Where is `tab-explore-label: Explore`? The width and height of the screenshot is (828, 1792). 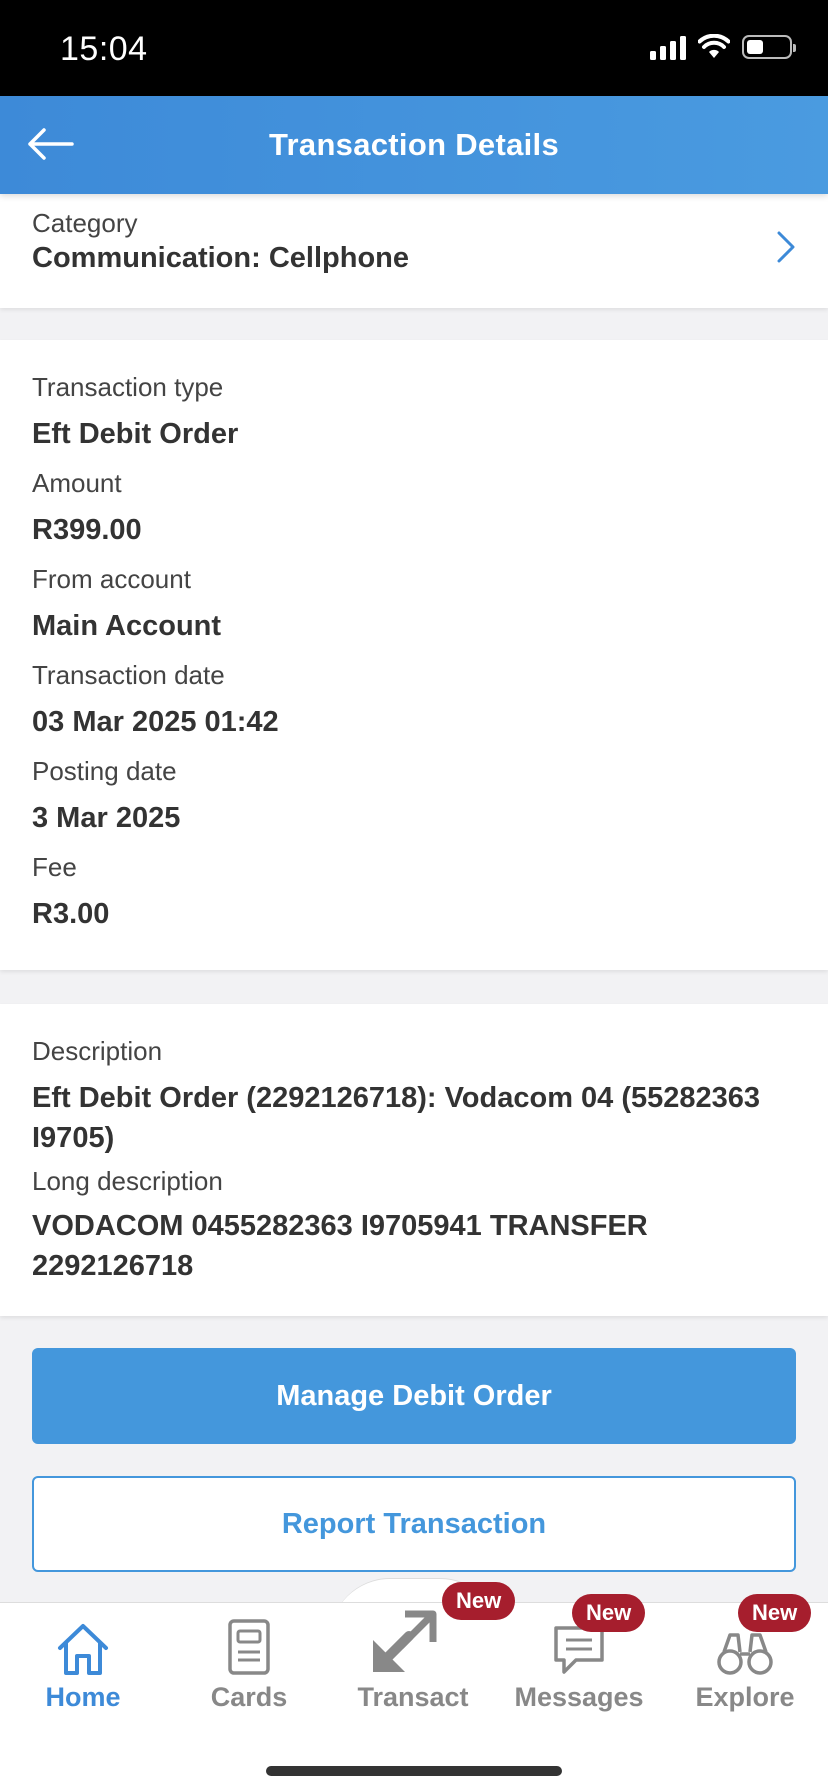
tab-explore-label: Explore is located at coordinates (745, 1697).